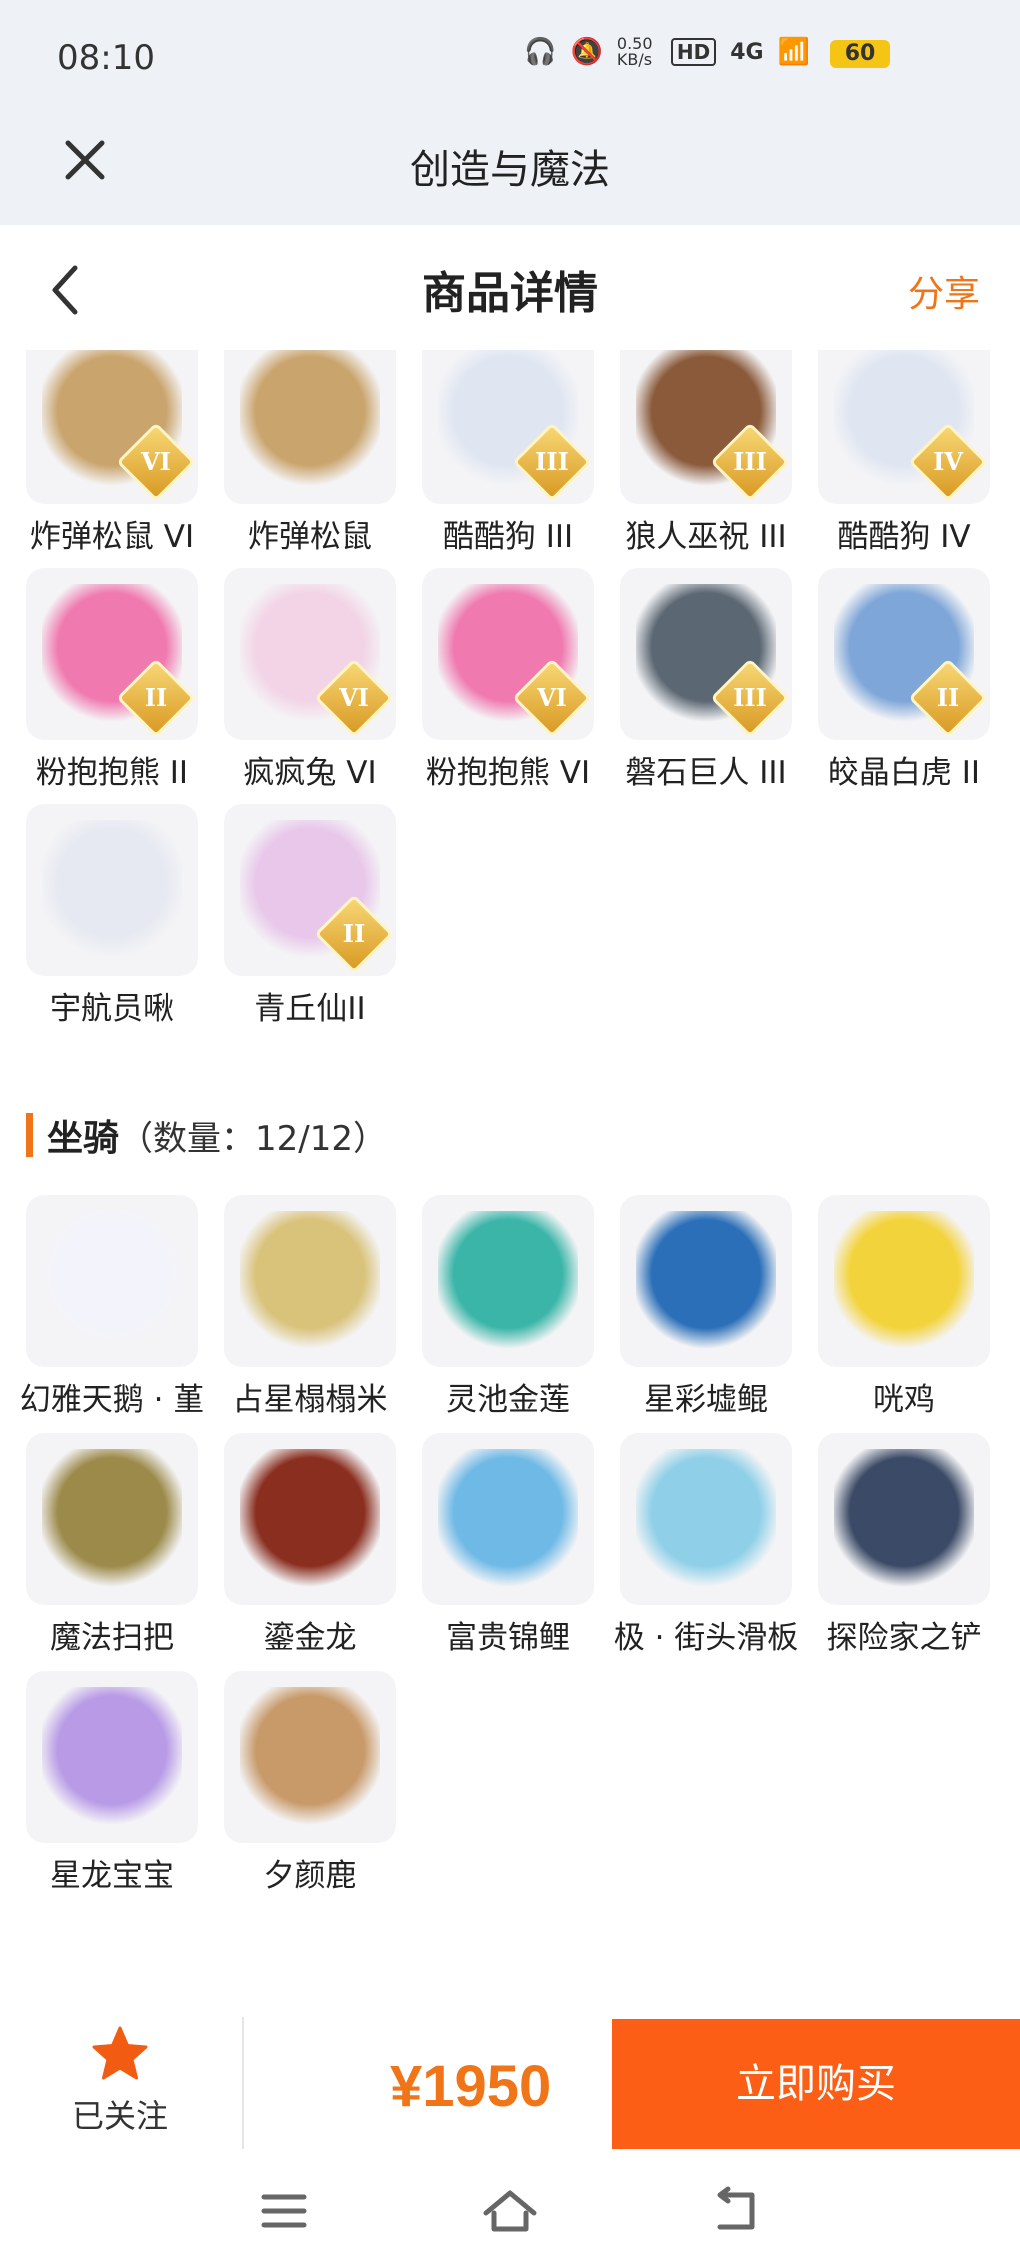 The image size is (1020, 2267). Describe the element at coordinates (471, 2086) in the screenshot. I see `price: ¥1950` at that location.